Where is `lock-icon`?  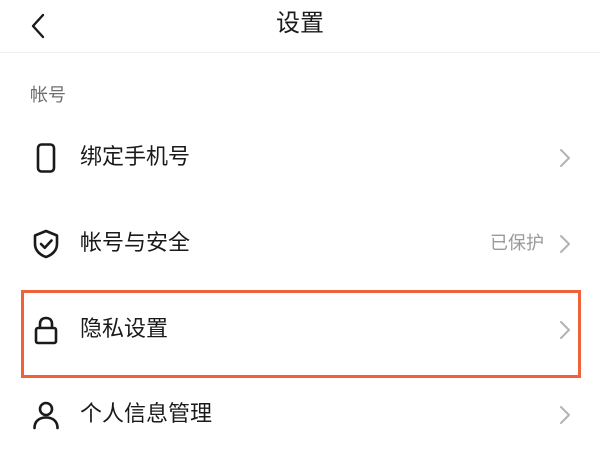
lock-icon is located at coordinates (46, 330).